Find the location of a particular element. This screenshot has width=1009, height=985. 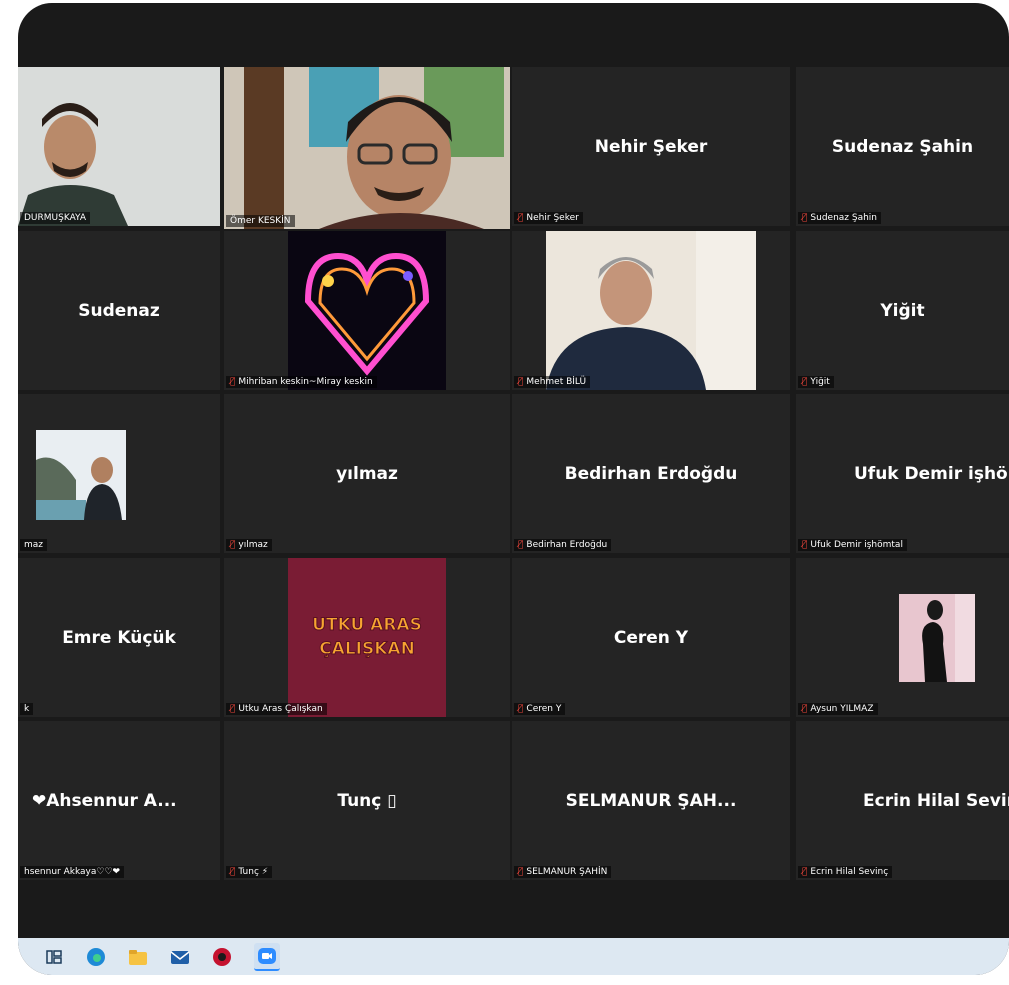

participant-name: Tunç ▯ is located at coordinates (367, 800).